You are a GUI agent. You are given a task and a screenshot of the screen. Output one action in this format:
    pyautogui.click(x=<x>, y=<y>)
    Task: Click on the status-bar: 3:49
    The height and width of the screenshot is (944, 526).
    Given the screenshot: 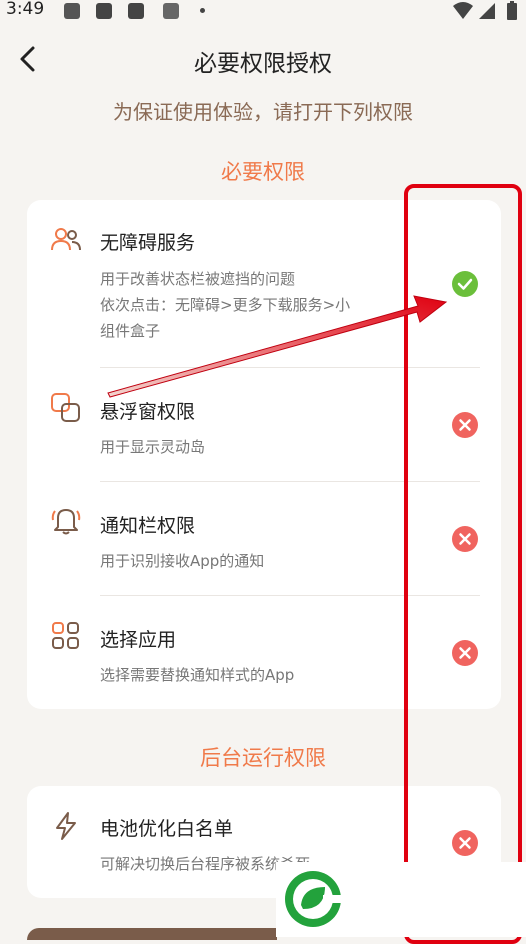 What is the action you would take?
    pyautogui.click(x=263, y=11)
    